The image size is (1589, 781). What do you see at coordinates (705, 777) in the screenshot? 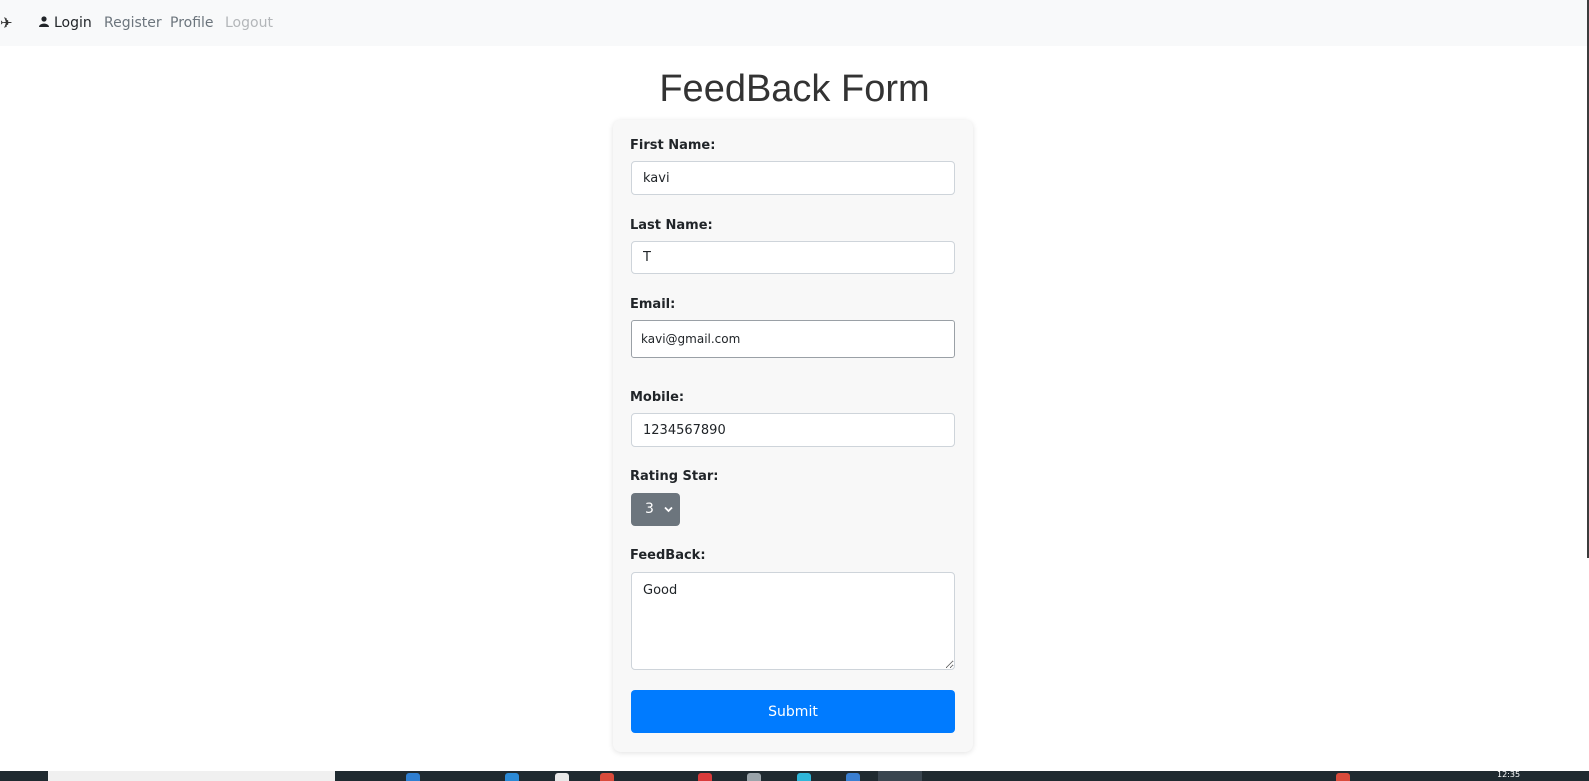
I see `app-icon` at bounding box center [705, 777].